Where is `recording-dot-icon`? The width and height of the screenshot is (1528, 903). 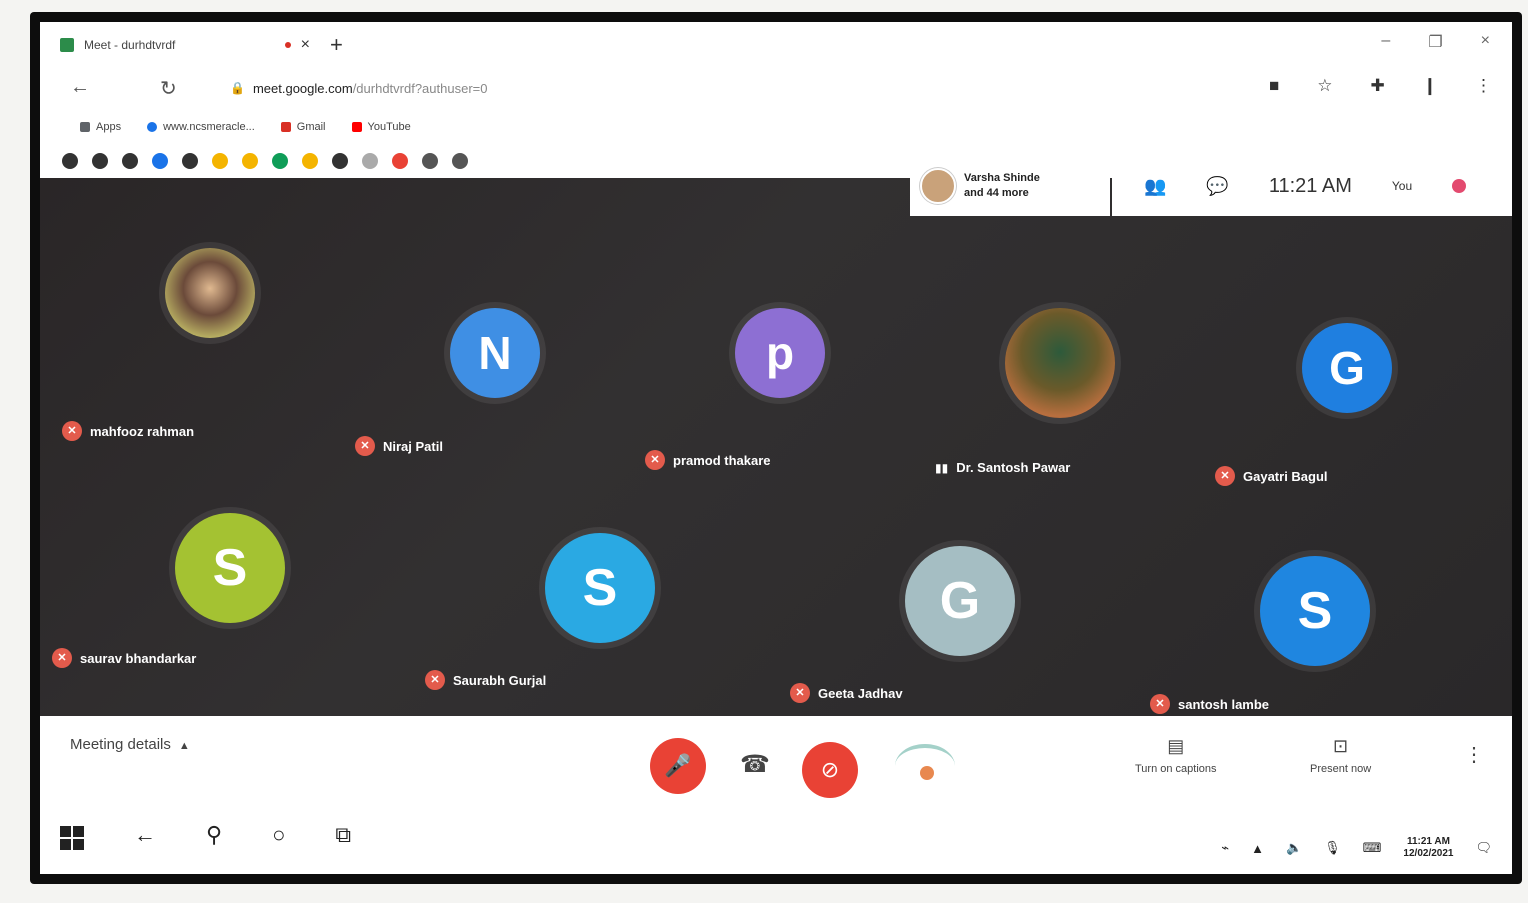 recording-dot-icon is located at coordinates (287, 45).